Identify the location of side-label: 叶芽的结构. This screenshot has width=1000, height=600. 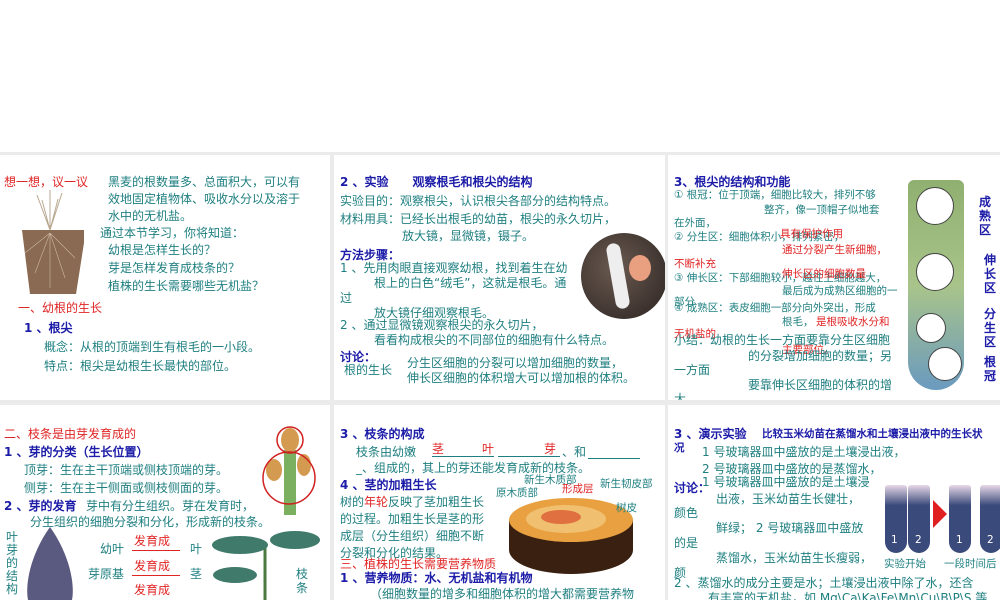
(12, 563).